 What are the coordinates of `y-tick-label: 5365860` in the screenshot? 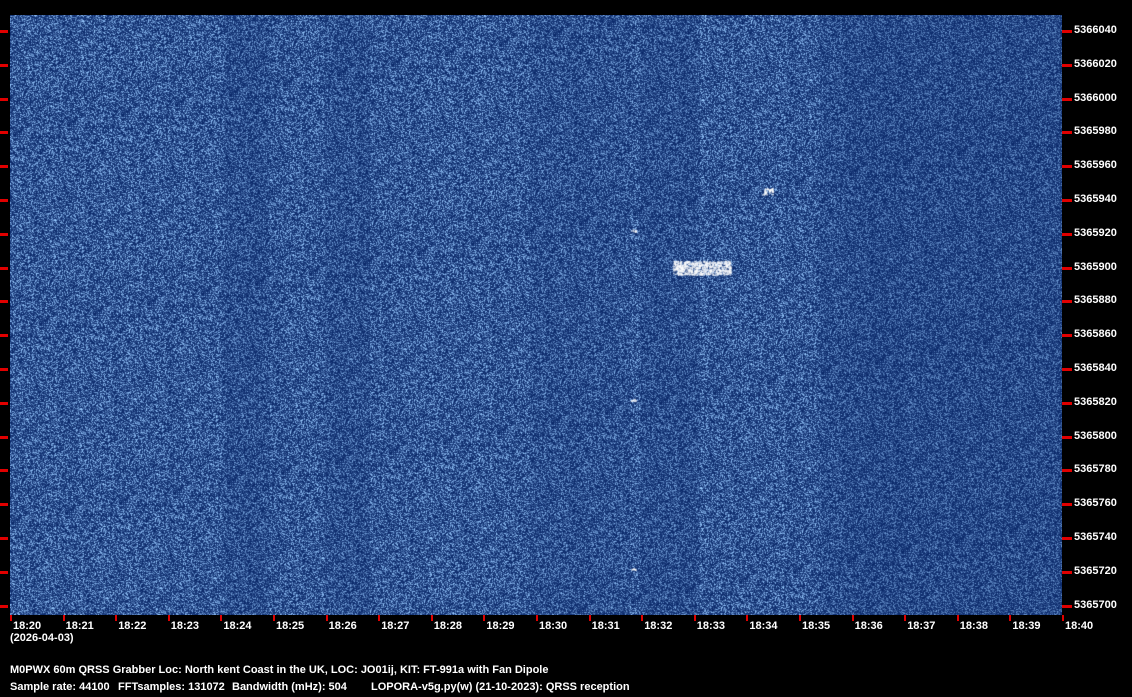 It's located at (1095, 334).